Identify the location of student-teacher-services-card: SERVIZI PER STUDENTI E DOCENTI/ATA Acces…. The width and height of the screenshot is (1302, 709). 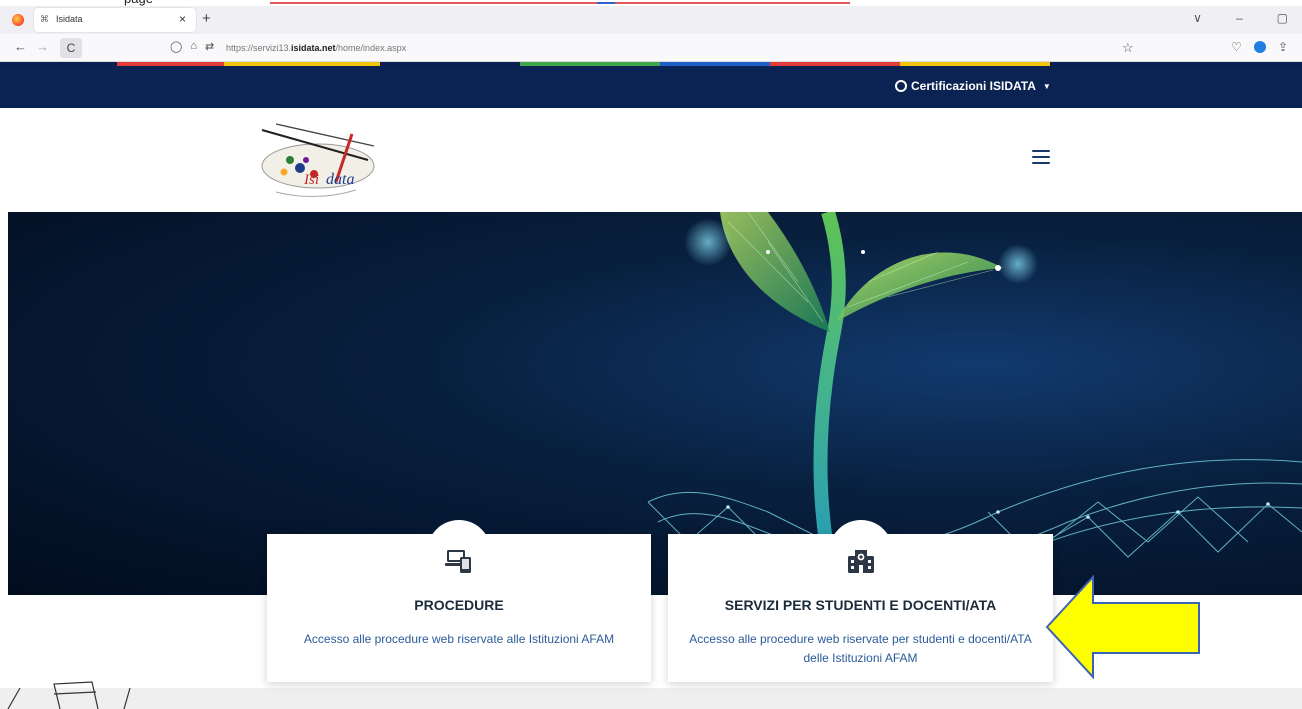
(860, 601).